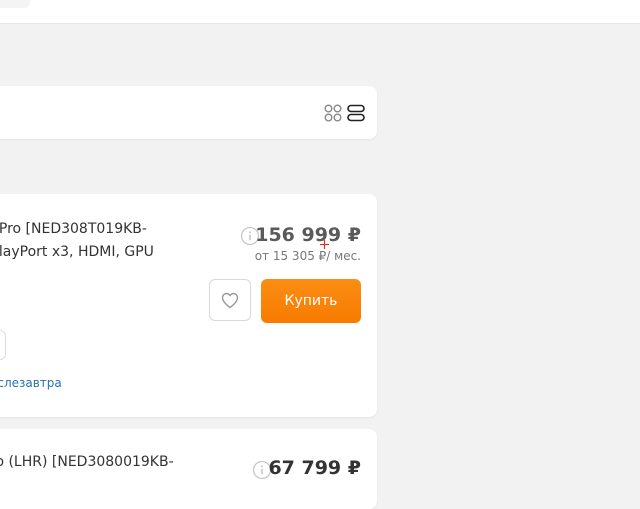  Describe the element at coordinates (314, 468) in the screenshot. I see `product-price: 67 799 ₽` at that location.